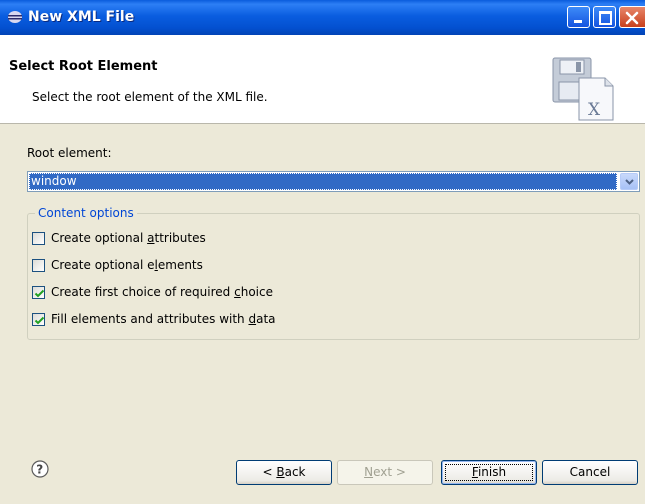 Image resolution: width=645 pixels, height=504 pixels. I want to click on minimize-button, so click(578, 17).